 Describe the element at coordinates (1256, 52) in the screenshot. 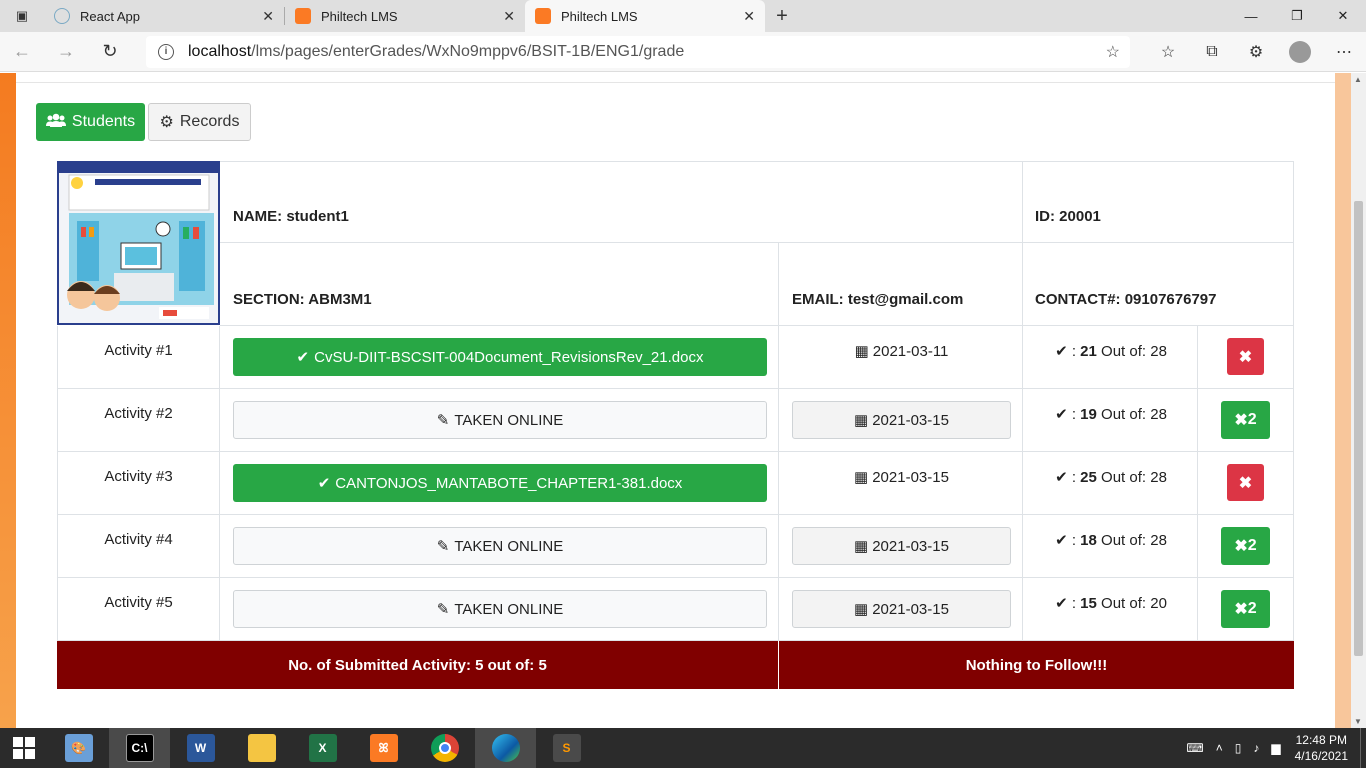

I see `extensions-icon: ⚙` at that location.